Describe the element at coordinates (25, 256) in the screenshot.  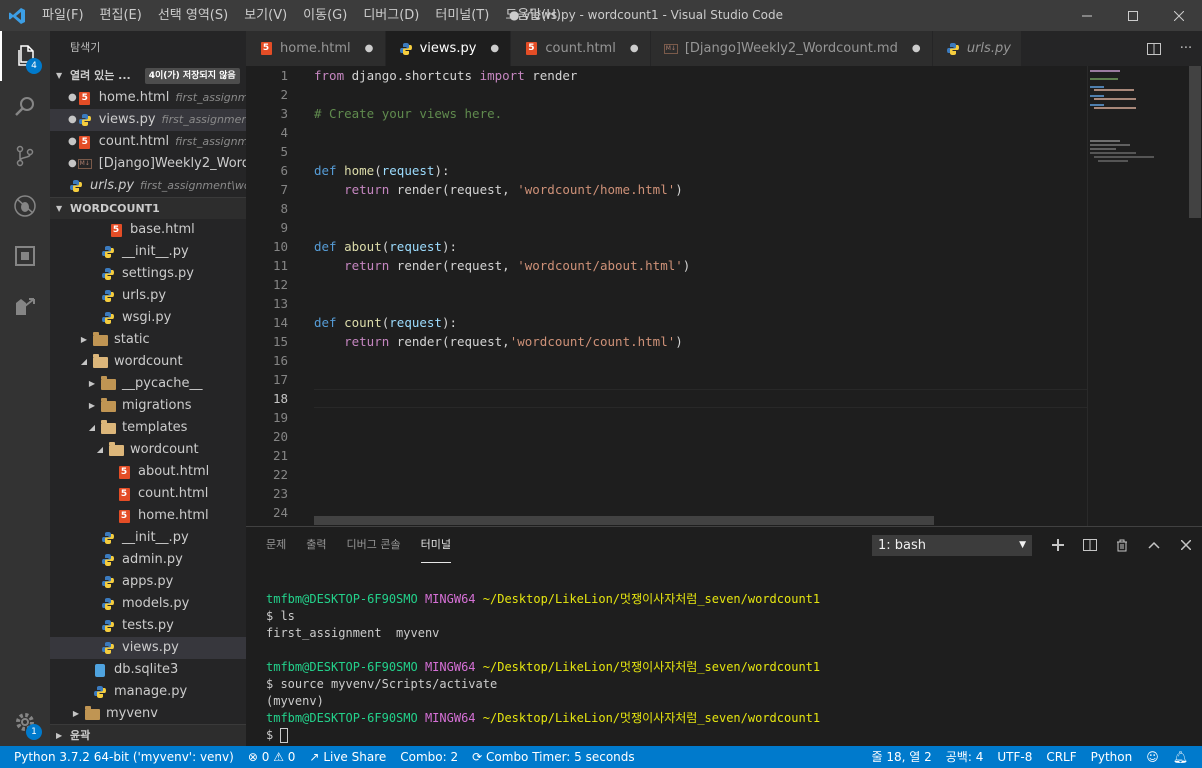
I see `extensions-activity` at that location.